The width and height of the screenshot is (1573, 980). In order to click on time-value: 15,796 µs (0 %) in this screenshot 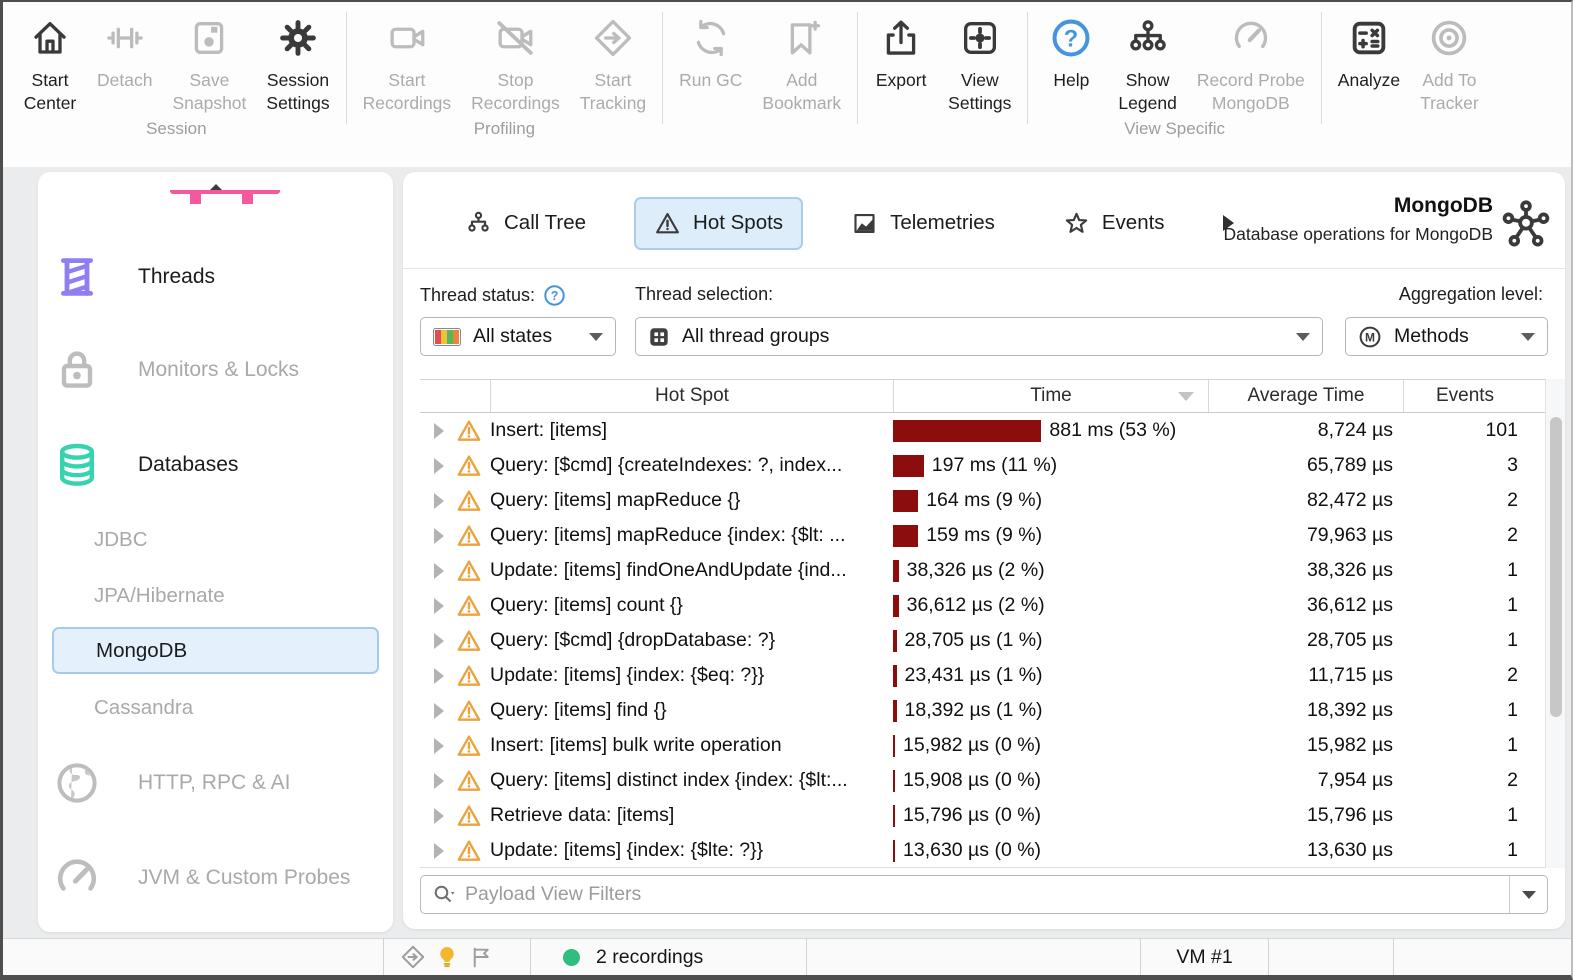, I will do `click(972, 815)`.